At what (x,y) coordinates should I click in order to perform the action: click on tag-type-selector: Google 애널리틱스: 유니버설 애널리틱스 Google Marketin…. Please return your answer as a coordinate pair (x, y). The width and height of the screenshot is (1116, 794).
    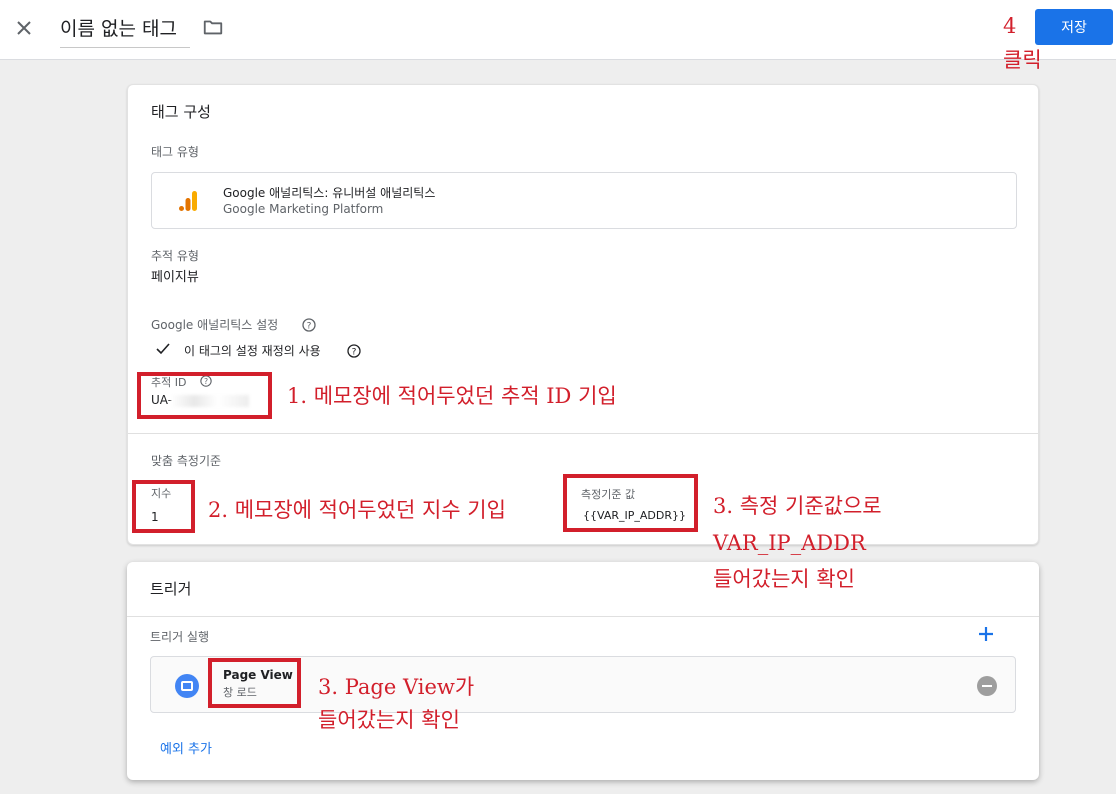
    Looking at the image, I should click on (584, 200).